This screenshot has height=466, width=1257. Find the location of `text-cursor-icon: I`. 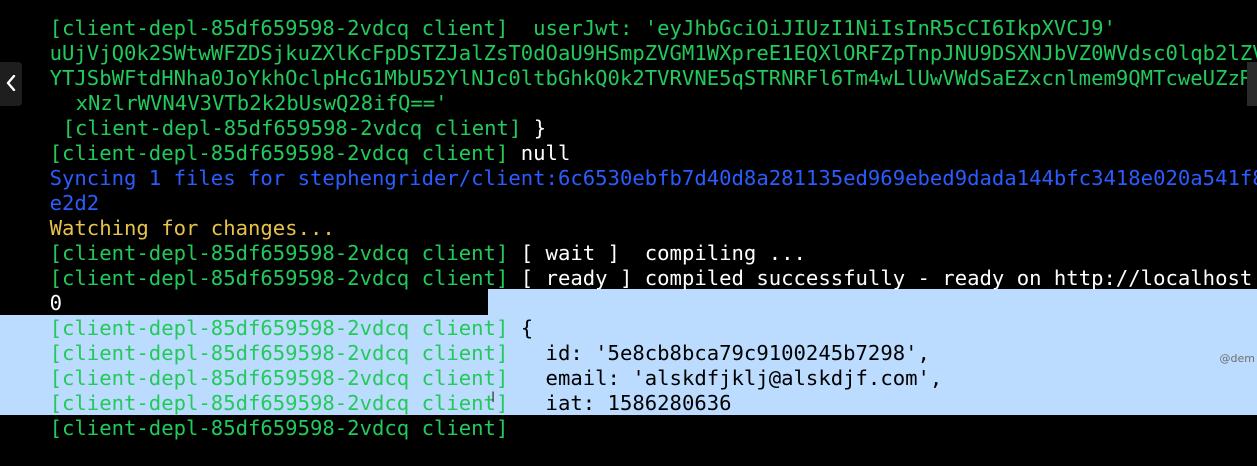

text-cursor-icon: I is located at coordinates (493, 398).